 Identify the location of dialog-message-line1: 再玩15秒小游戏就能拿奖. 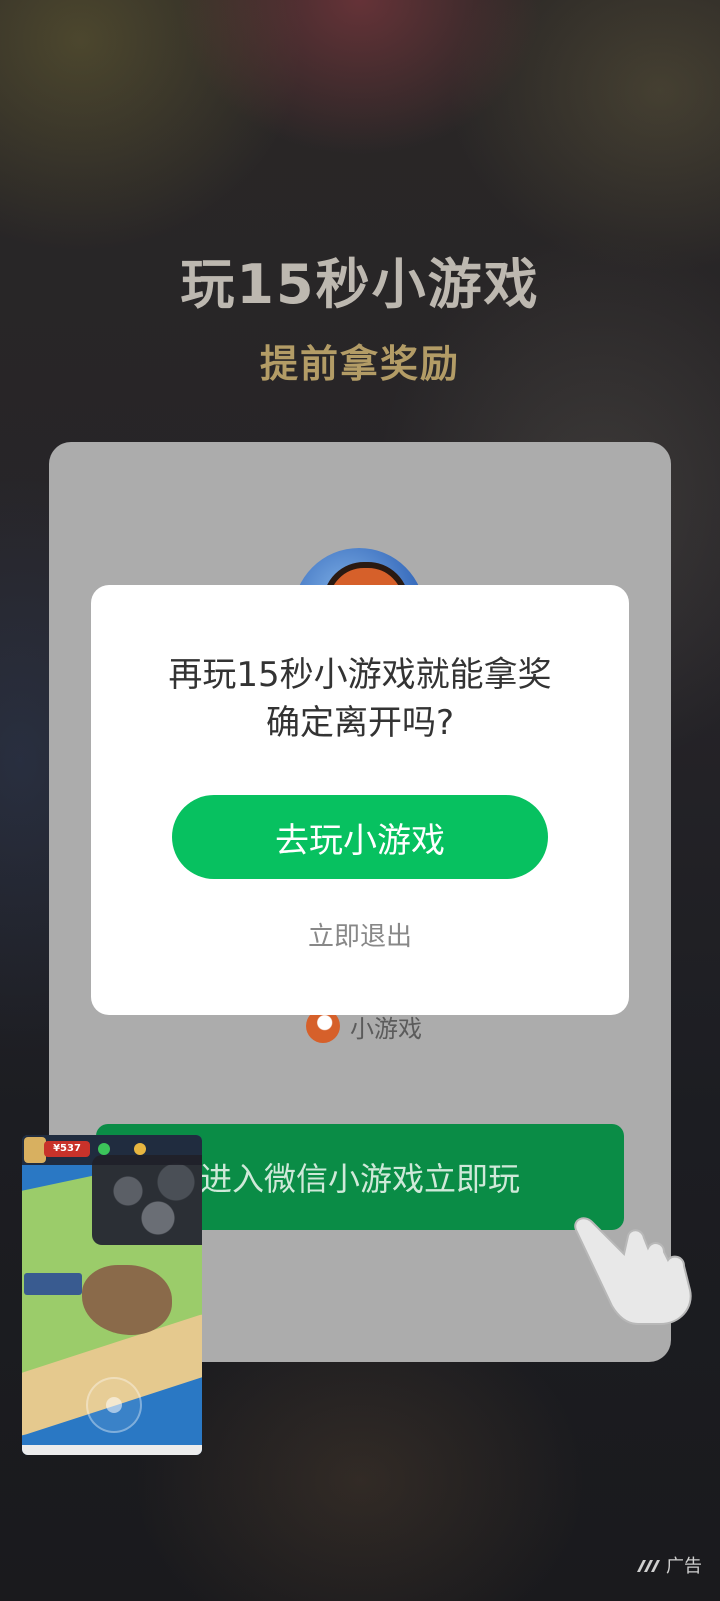
(360, 675).